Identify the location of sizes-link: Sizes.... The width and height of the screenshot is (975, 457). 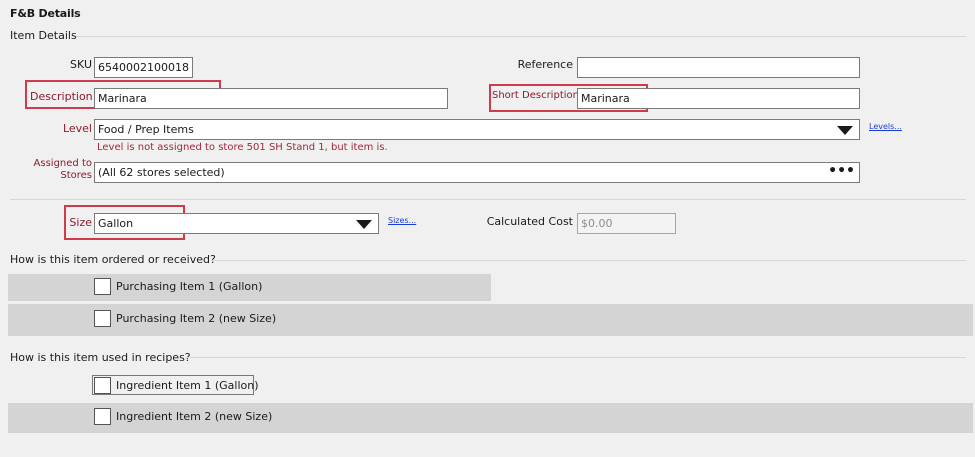
(402, 220).